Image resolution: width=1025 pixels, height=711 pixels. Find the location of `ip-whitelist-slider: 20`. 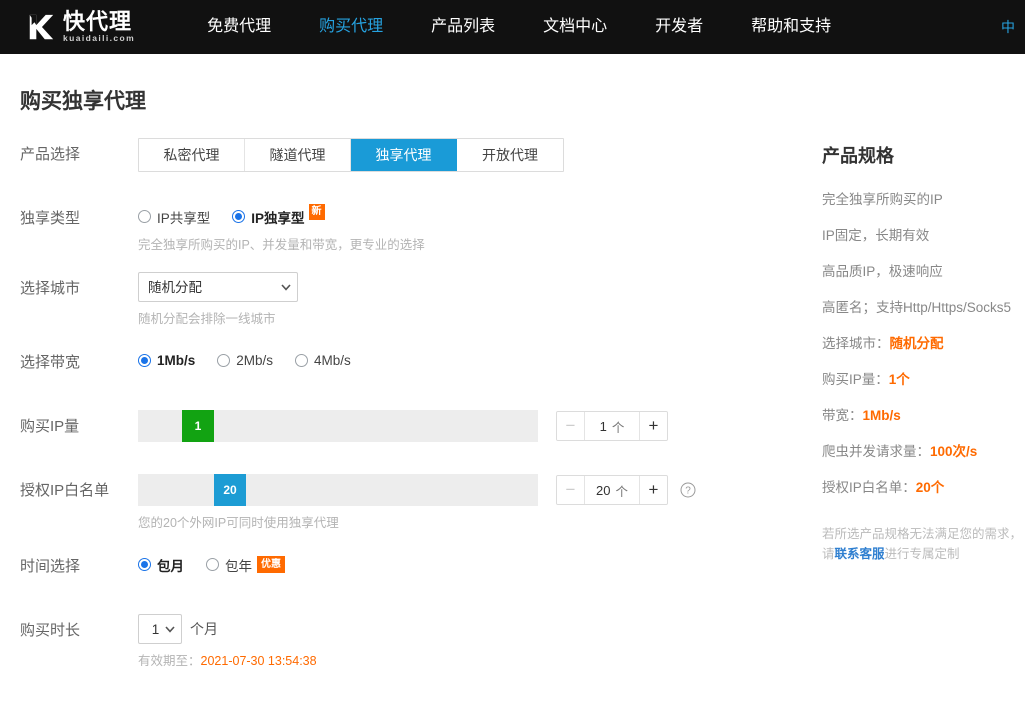

ip-whitelist-slider: 20 is located at coordinates (338, 490).